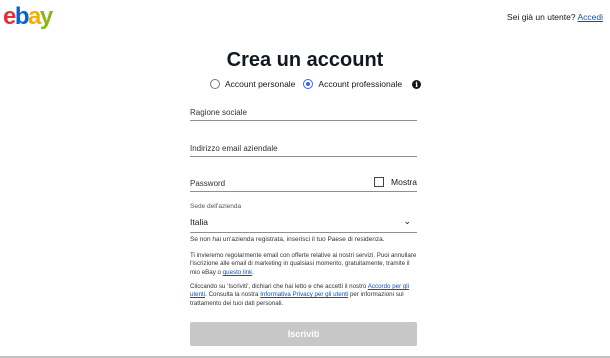 The width and height of the screenshot is (610, 358). I want to click on business-email-placeholder: Indirizzo email aziendale, so click(234, 148).